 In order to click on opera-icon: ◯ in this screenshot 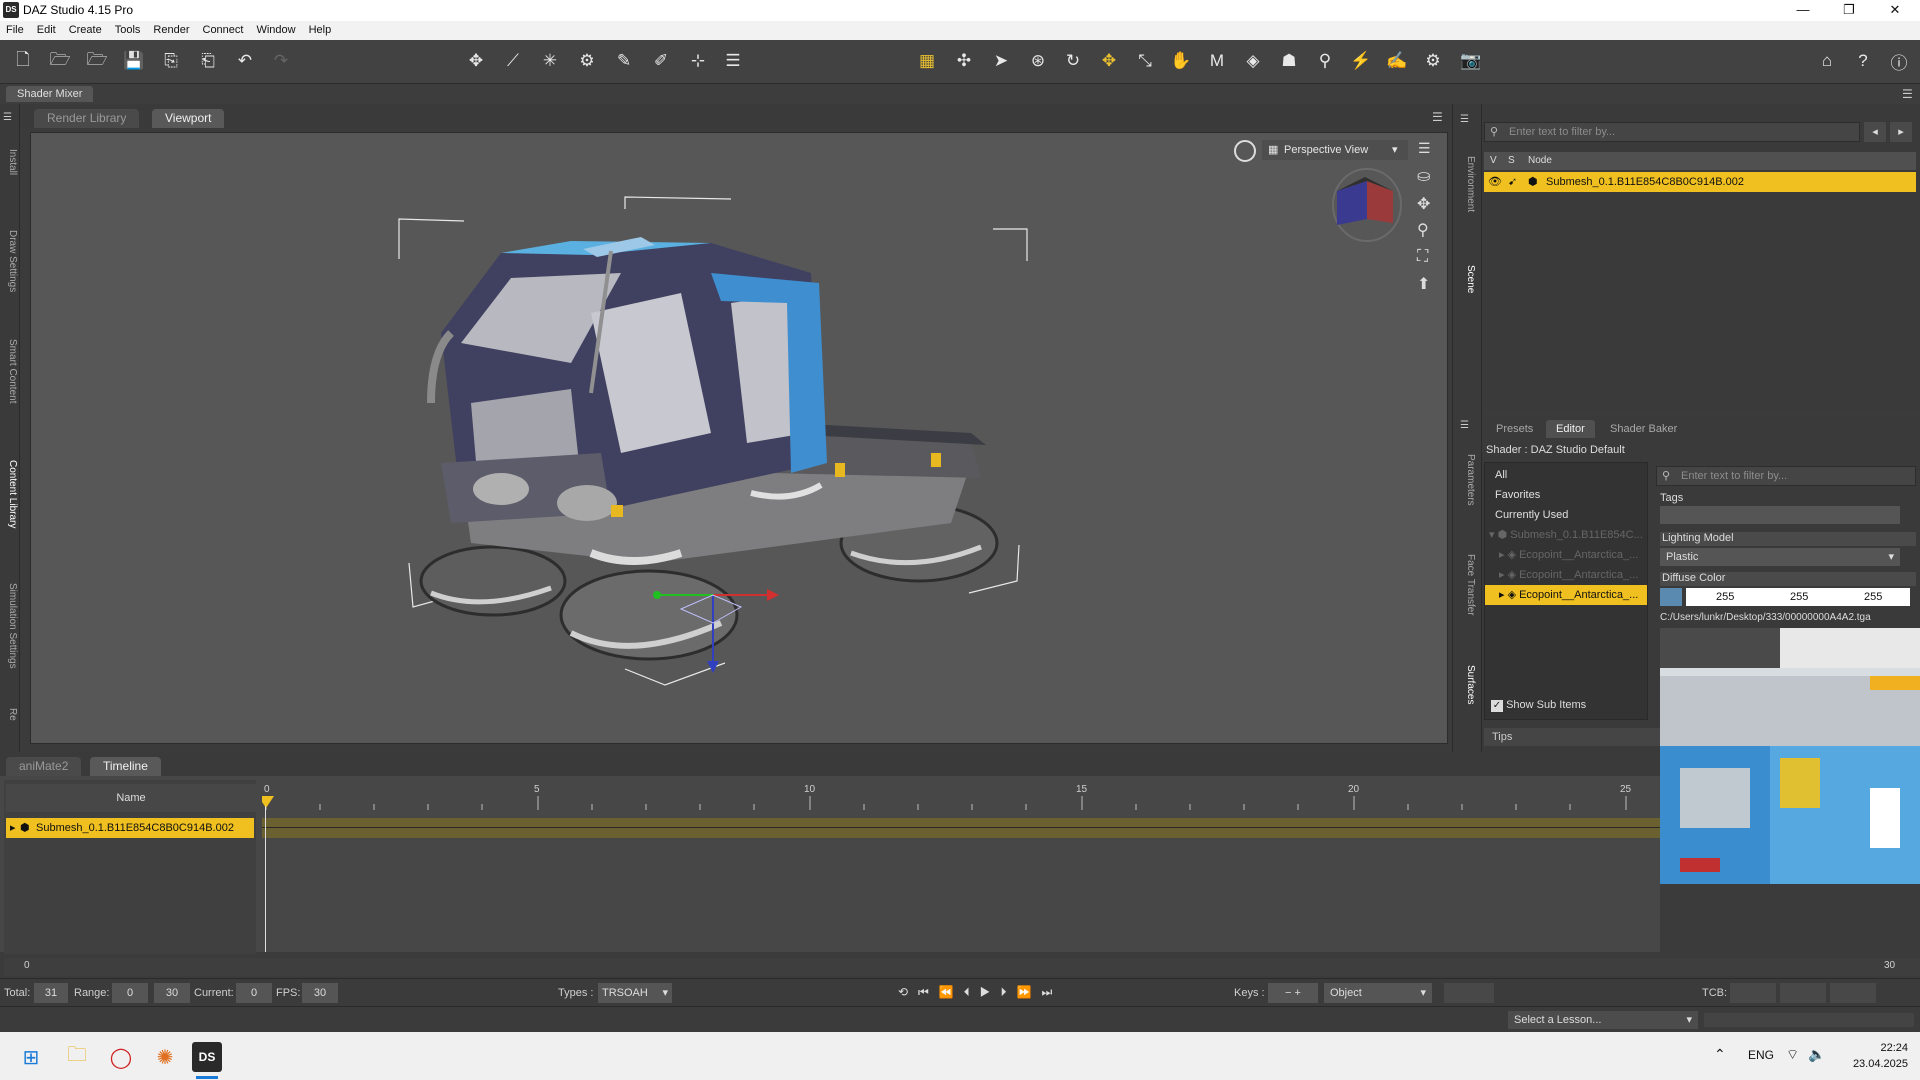, I will do `click(121, 1057)`.